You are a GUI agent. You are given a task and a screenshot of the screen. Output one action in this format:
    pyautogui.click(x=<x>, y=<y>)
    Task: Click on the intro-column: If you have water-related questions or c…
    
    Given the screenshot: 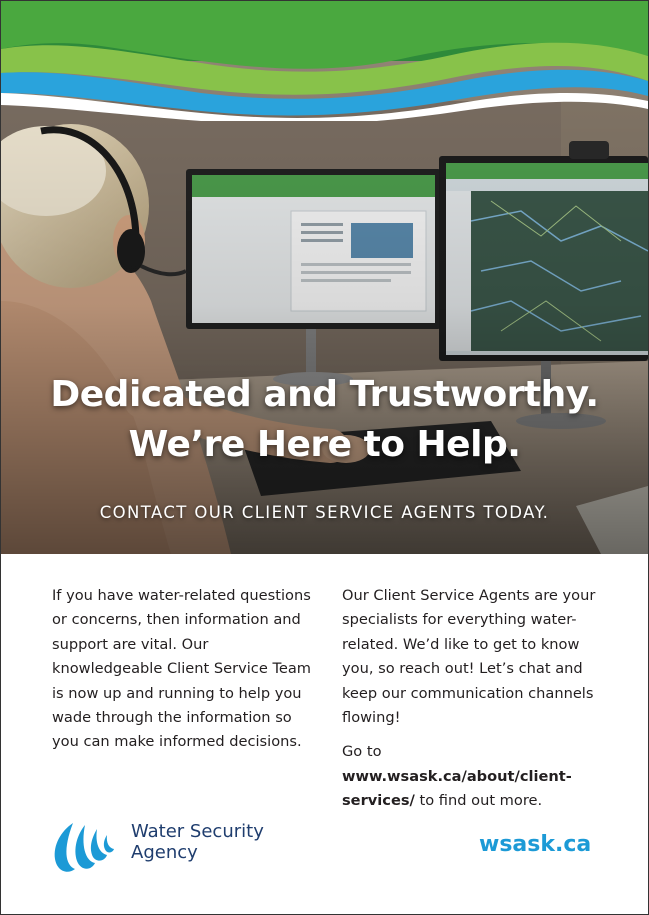 What is the action you would take?
    pyautogui.click(x=183, y=674)
    